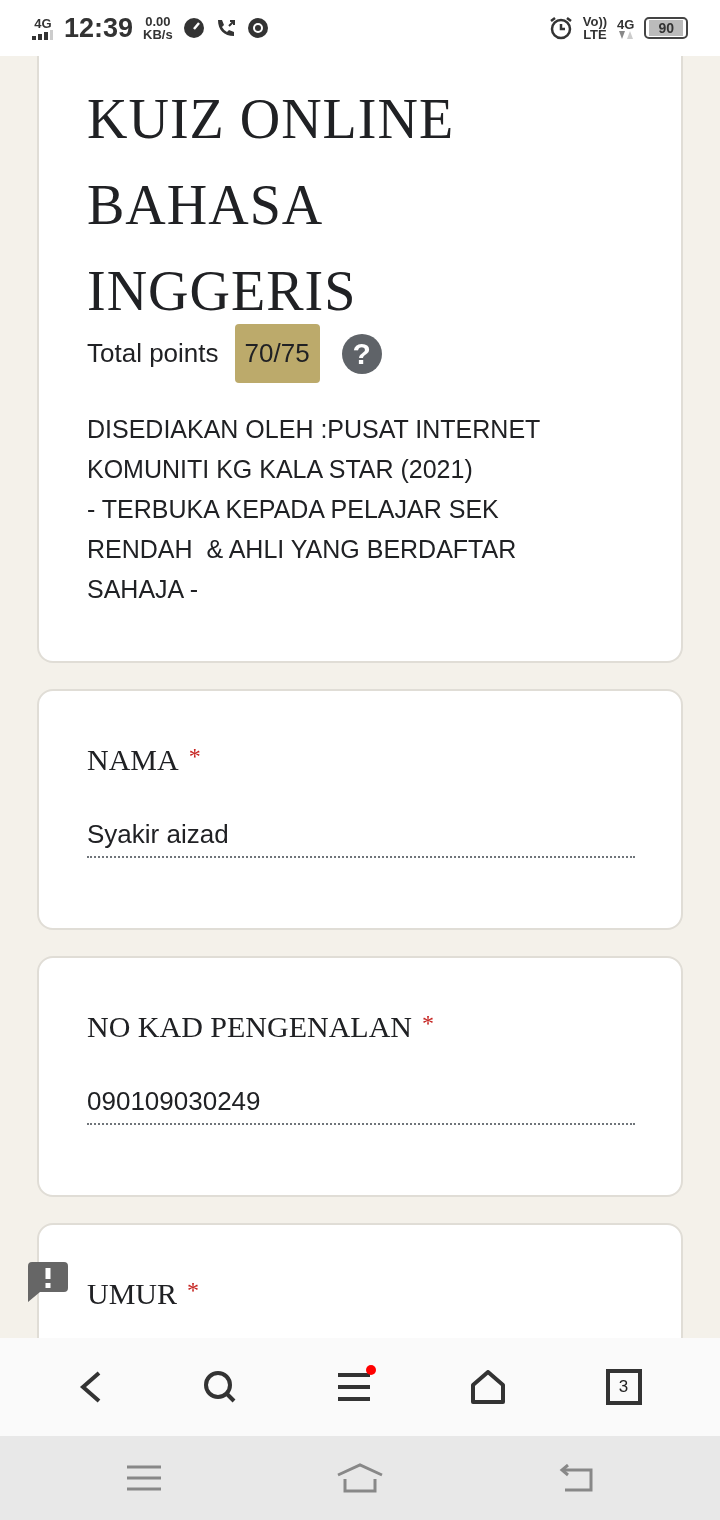 The height and width of the screenshot is (1520, 720). What do you see at coordinates (354, 1387) in the screenshot?
I see `menu-icon` at bounding box center [354, 1387].